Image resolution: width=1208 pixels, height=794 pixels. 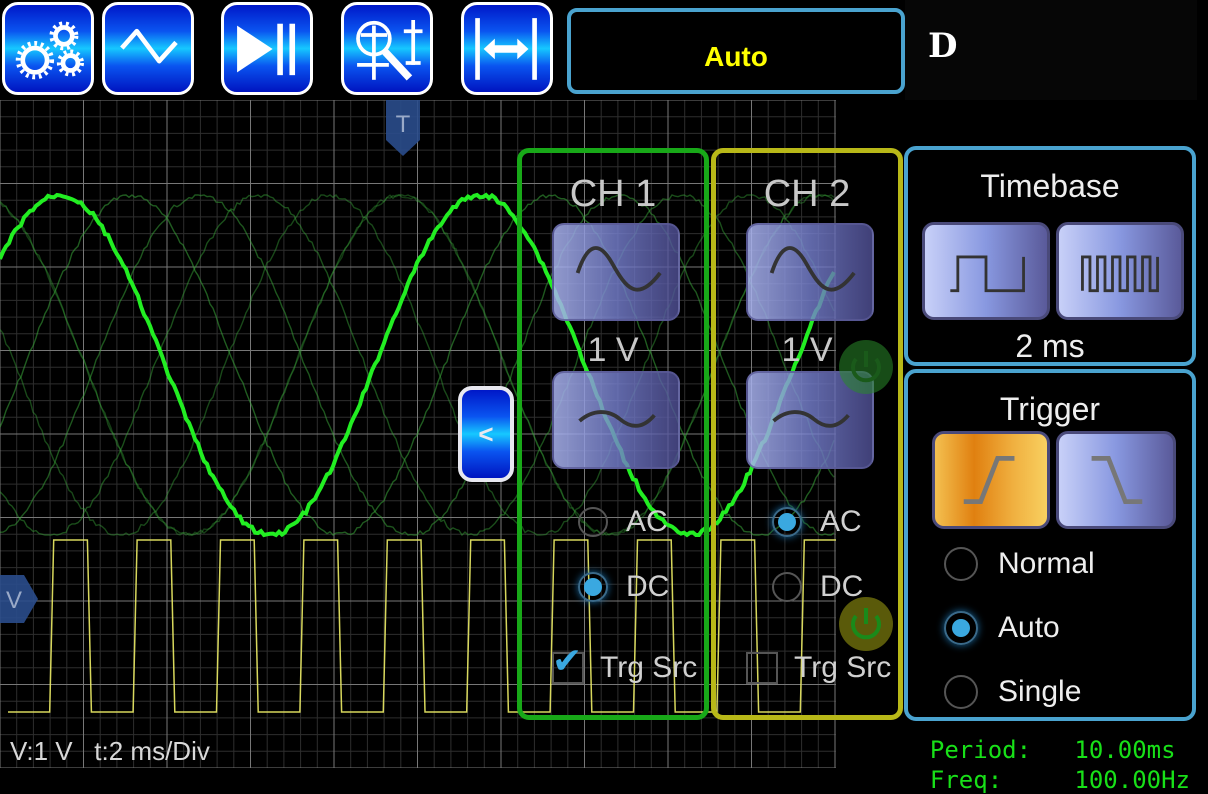 I want to click on ch2-coupling-dc: DC, so click(x=817, y=587).